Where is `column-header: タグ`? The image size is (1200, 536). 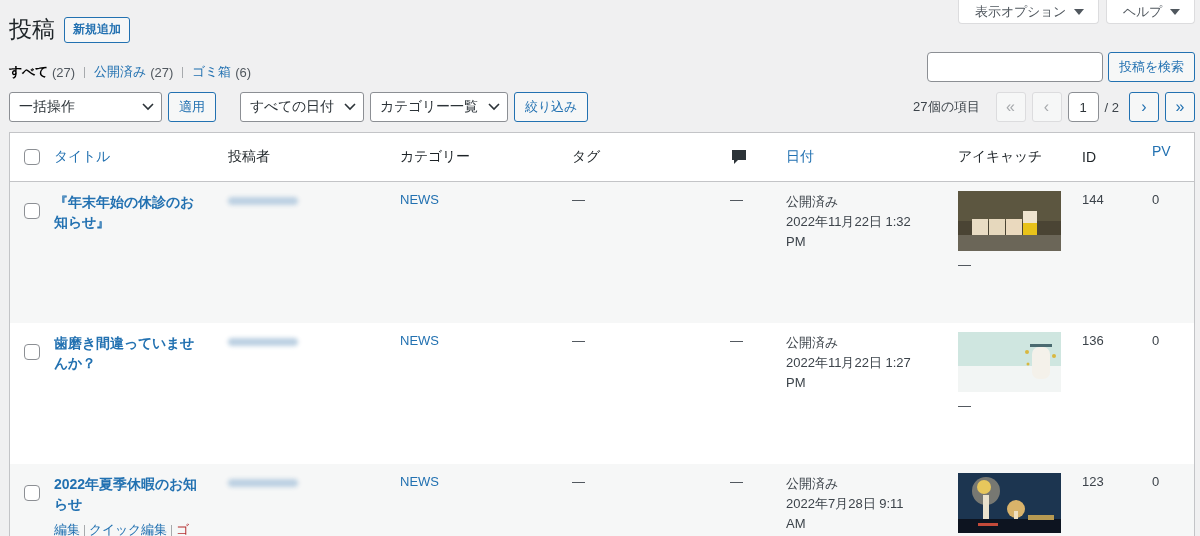
column-header: タグ is located at coordinates (586, 156).